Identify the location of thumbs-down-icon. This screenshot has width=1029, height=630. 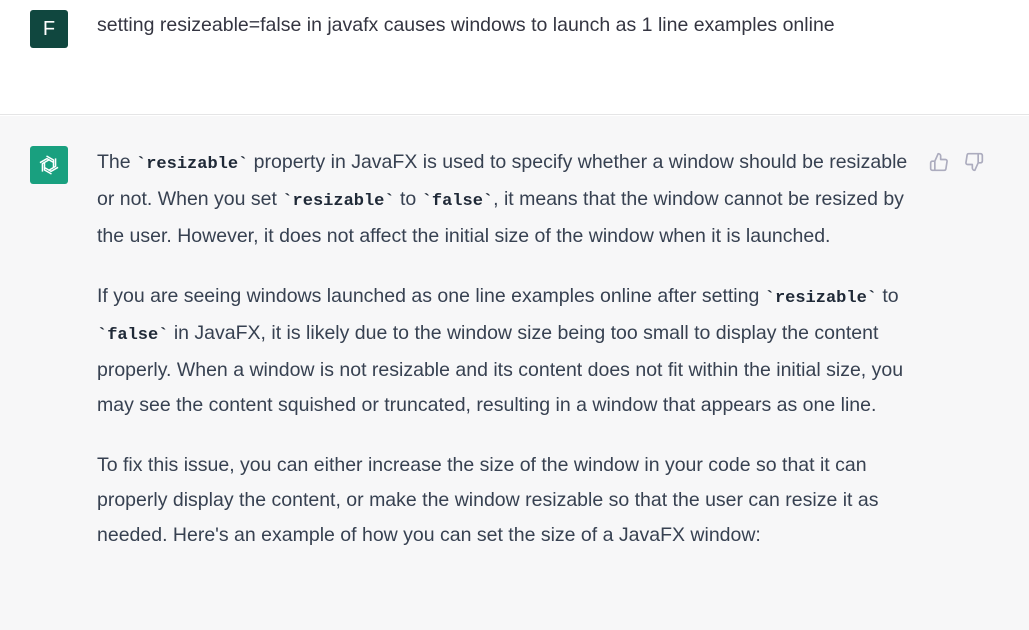
(974, 162).